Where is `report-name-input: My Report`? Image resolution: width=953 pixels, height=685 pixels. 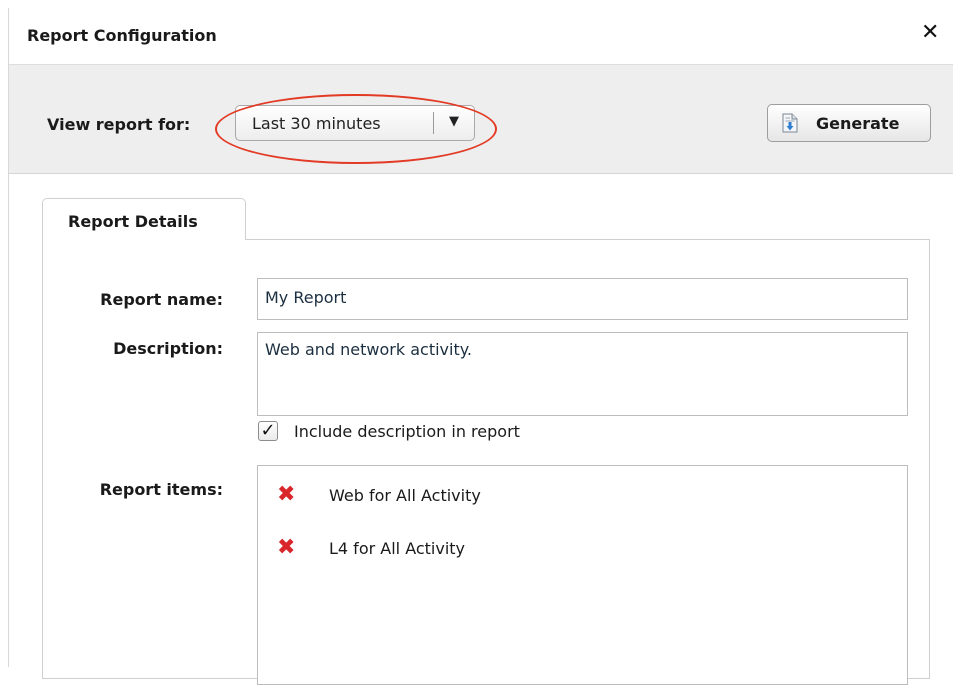 report-name-input: My Report is located at coordinates (582, 299).